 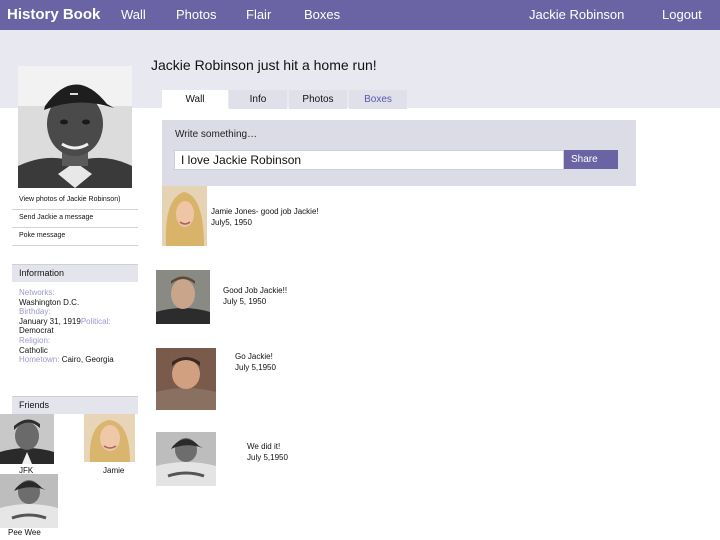 What do you see at coordinates (369, 160) in the screenshot?
I see `wall-post-input: I love Jackie Robinson` at bounding box center [369, 160].